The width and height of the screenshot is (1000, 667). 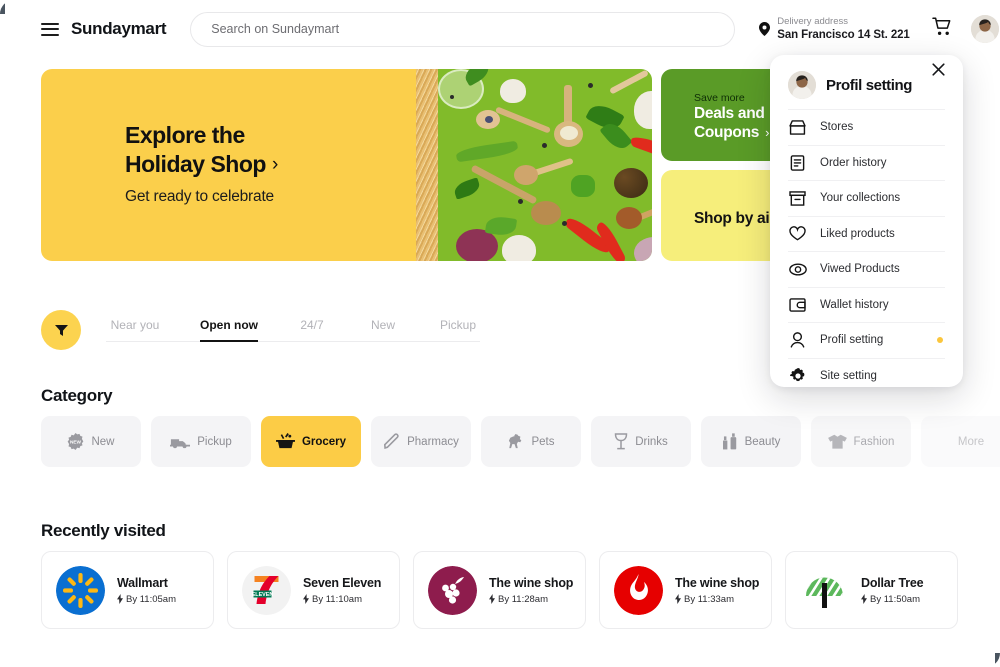 What do you see at coordinates (866, 304) in the screenshot?
I see `menu-item-wallet-history: Wallet history` at bounding box center [866, 304].